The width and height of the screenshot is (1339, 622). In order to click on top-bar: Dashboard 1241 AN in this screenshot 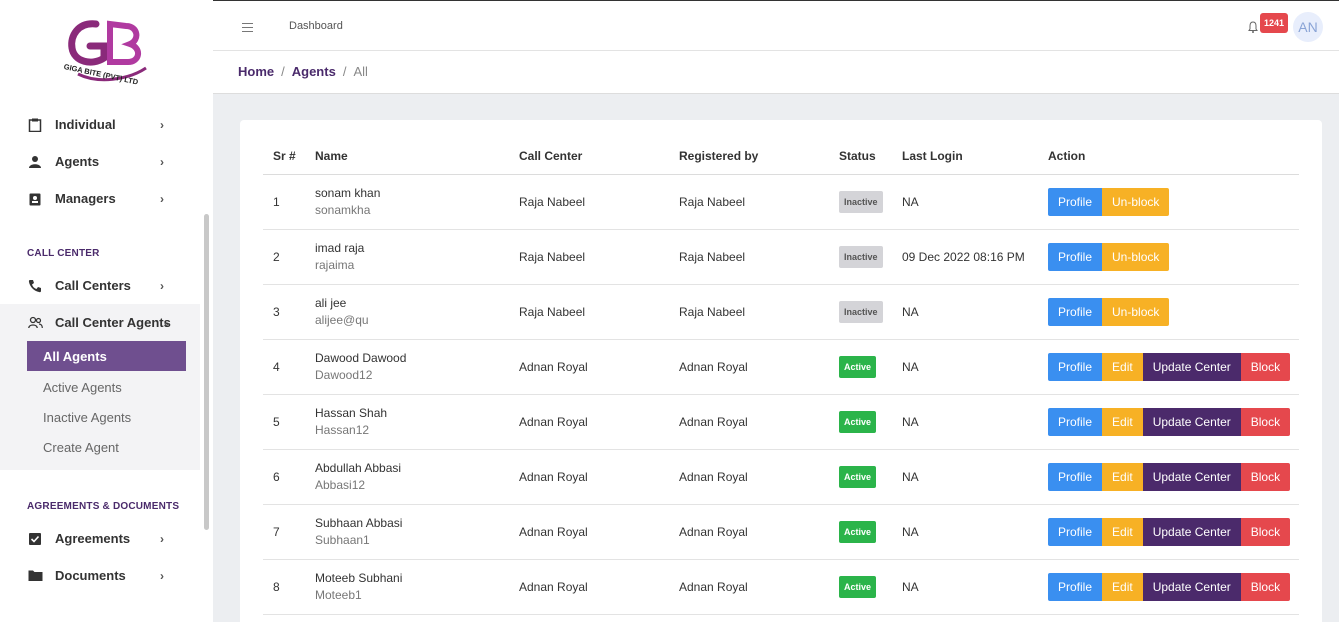, I will do `click(776, 25)`.